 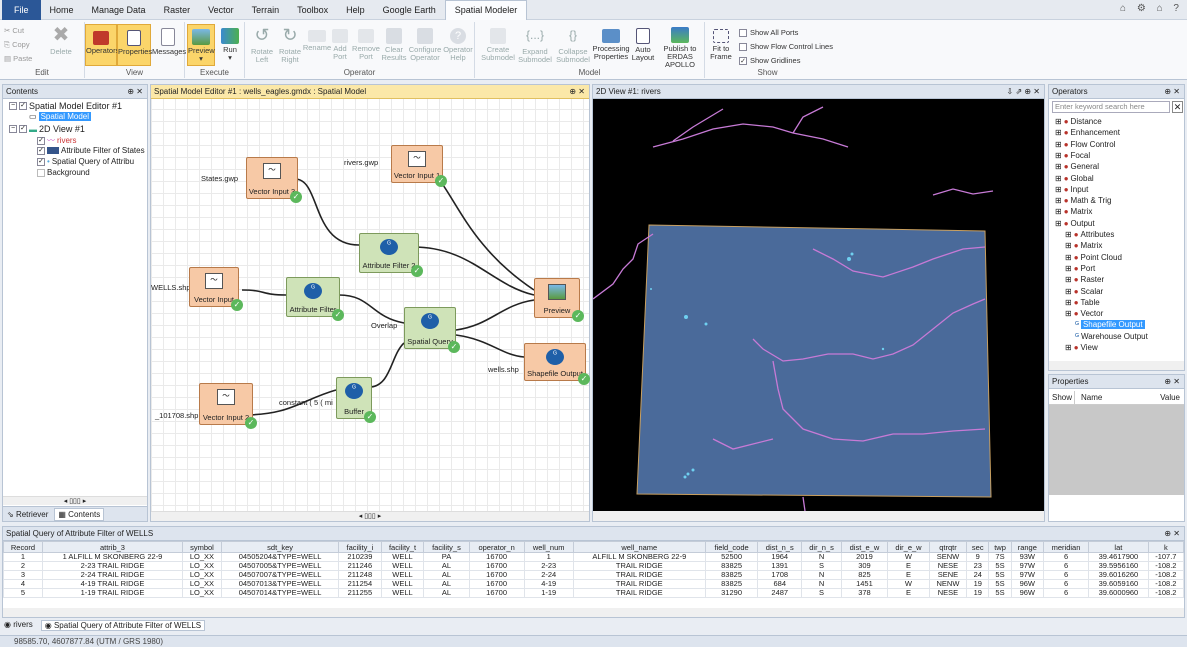 What do you see at coordinates (1078, 121) in the screenshot?
I see `operator-item: ⊞ ● Distance` at bounding box center [1078, 121].